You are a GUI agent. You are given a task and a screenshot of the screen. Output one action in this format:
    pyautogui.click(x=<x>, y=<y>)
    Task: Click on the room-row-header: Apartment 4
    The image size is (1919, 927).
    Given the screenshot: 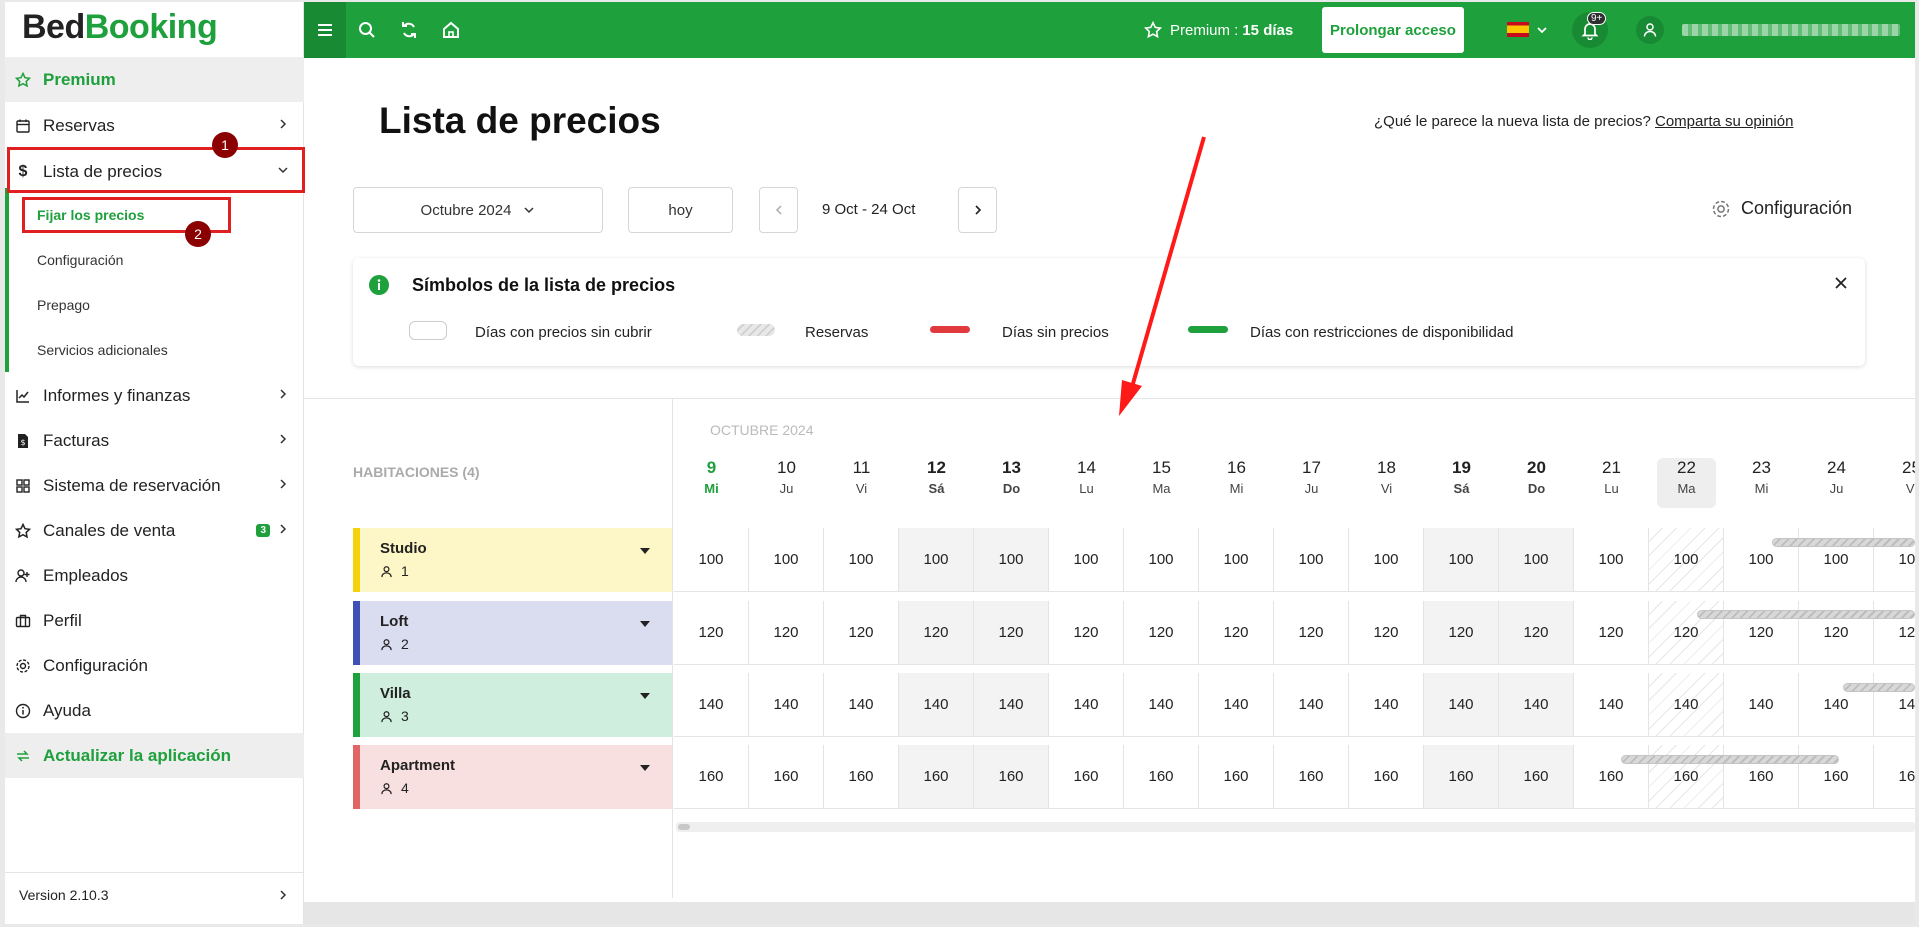 What is the action you would take?
    pyautogui.click(x=512, y=777)
    